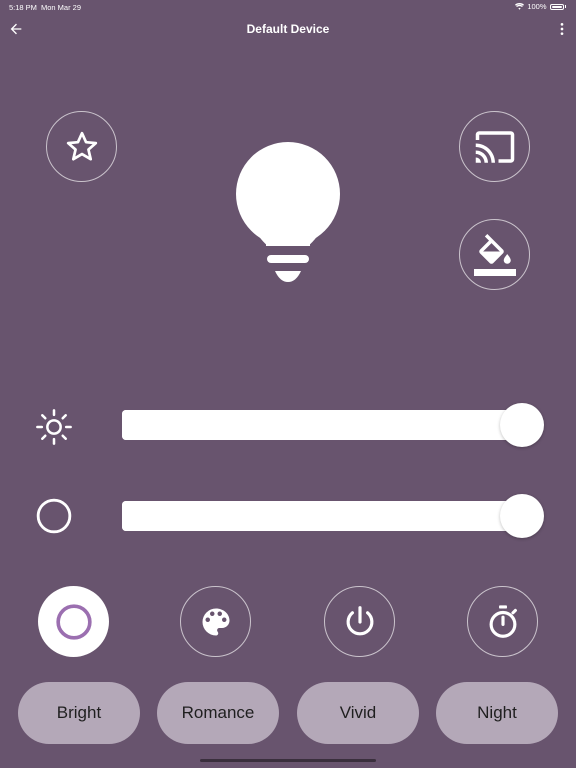  I want to click on palette-button, so click(215, 621).